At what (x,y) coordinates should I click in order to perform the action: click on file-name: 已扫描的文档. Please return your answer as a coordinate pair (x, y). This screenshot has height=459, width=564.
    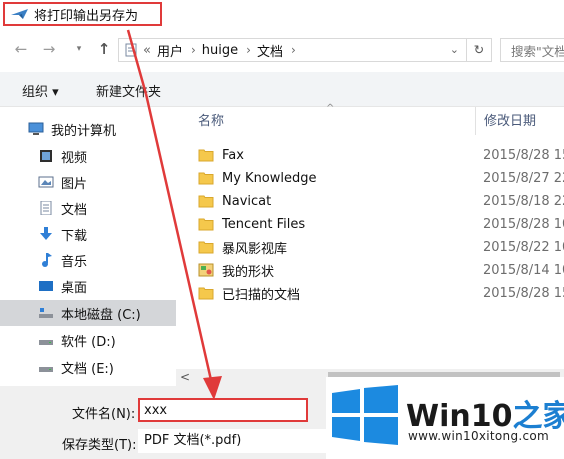
    Looking at the image, I should click on (261, 295).